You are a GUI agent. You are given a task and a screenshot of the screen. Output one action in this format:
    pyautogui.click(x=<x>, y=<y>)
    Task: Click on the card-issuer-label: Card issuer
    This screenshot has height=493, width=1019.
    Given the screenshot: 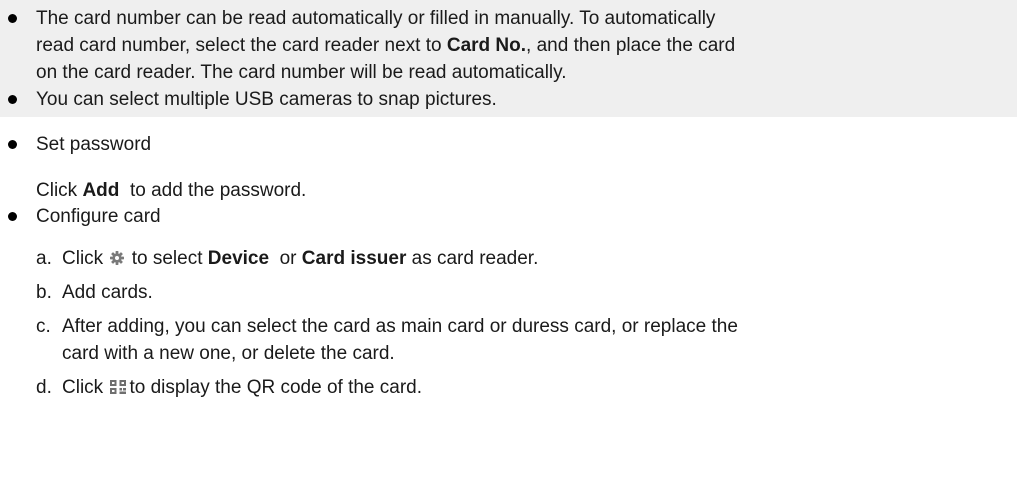 What is the action you would take?
    pyautogui.click(x=354, y=258)
    